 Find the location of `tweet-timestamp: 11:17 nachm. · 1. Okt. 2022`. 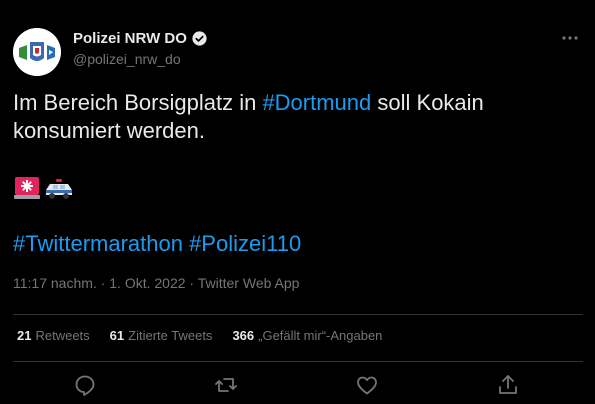

tweet-timestamp: 11:17 nachm. · 1. Okt. 2022 is located at coordinates (99, 283).